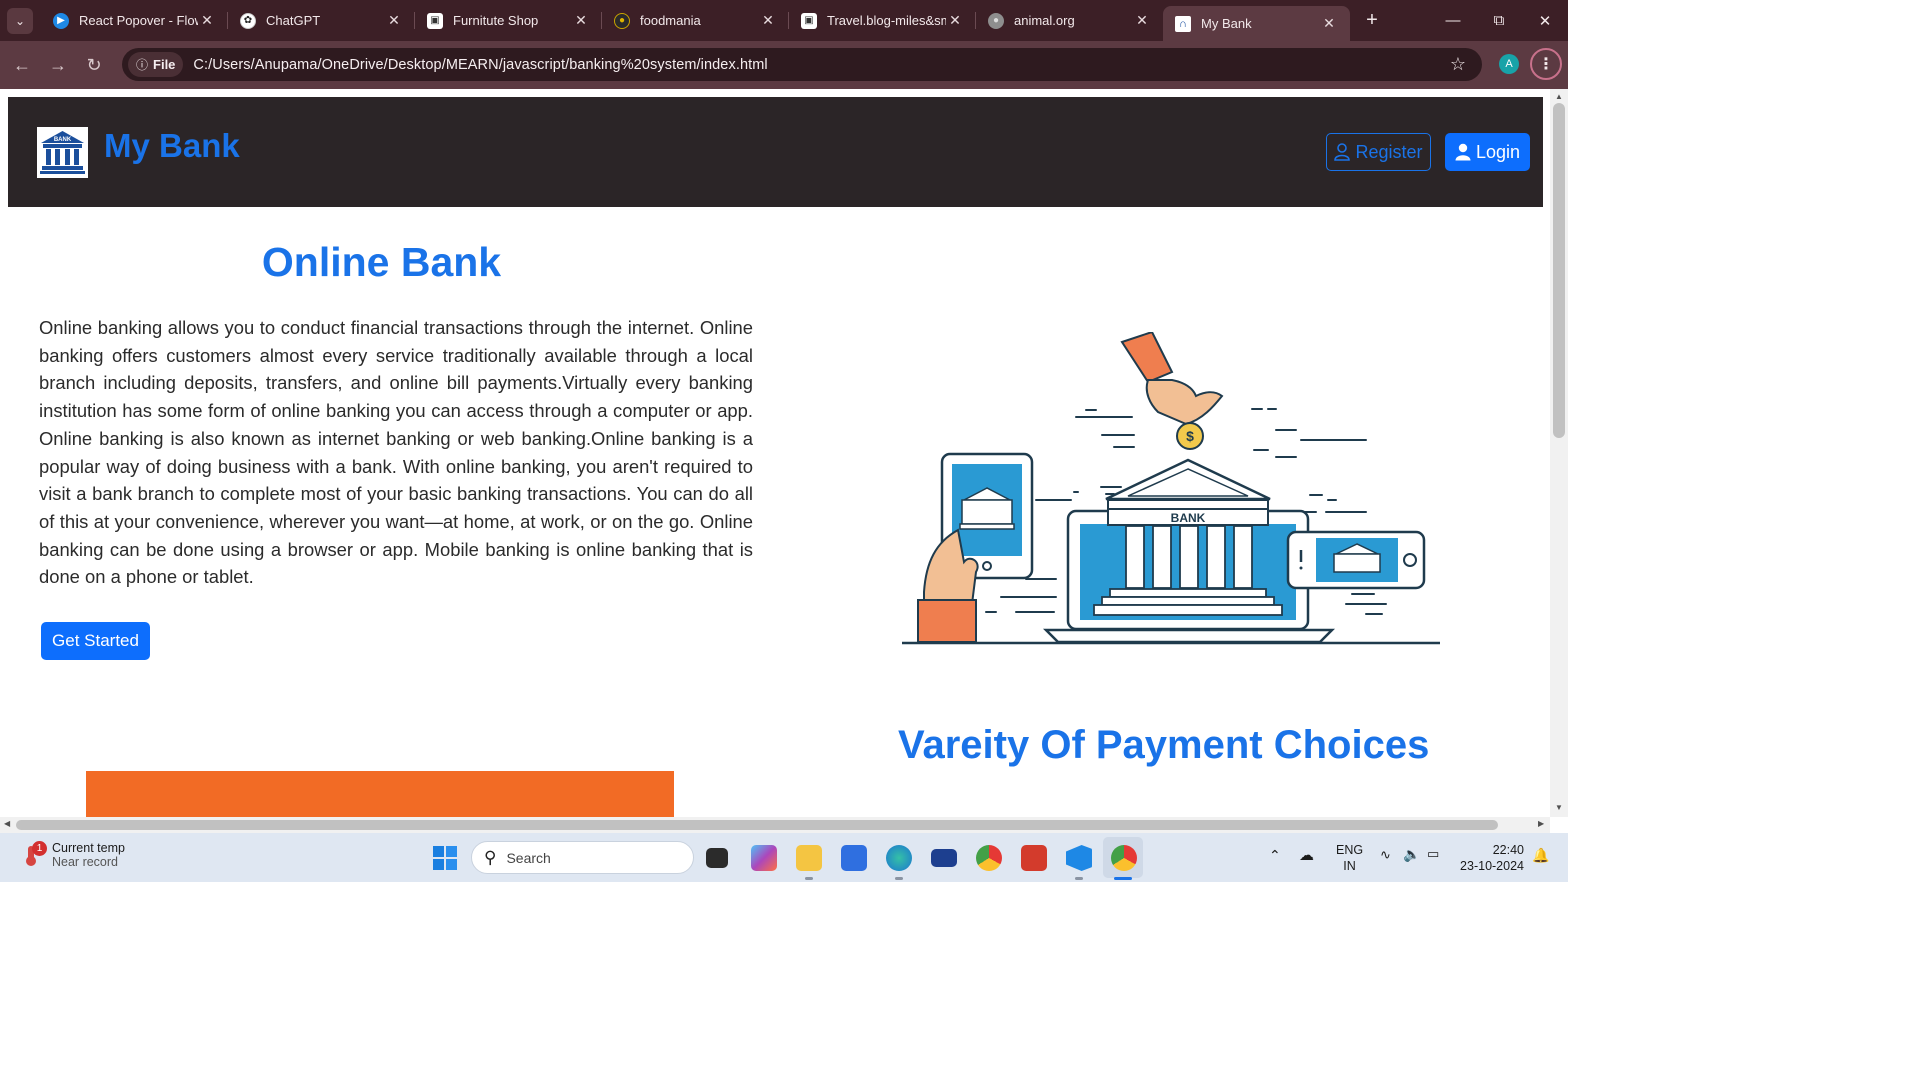 The width and height of the screenshot is (1920, 1080). What do you see at coordinates (1275, 855) in the screenshot?
I see `chevron-up-icon: ⌃` at bounding box center [1275, 855].